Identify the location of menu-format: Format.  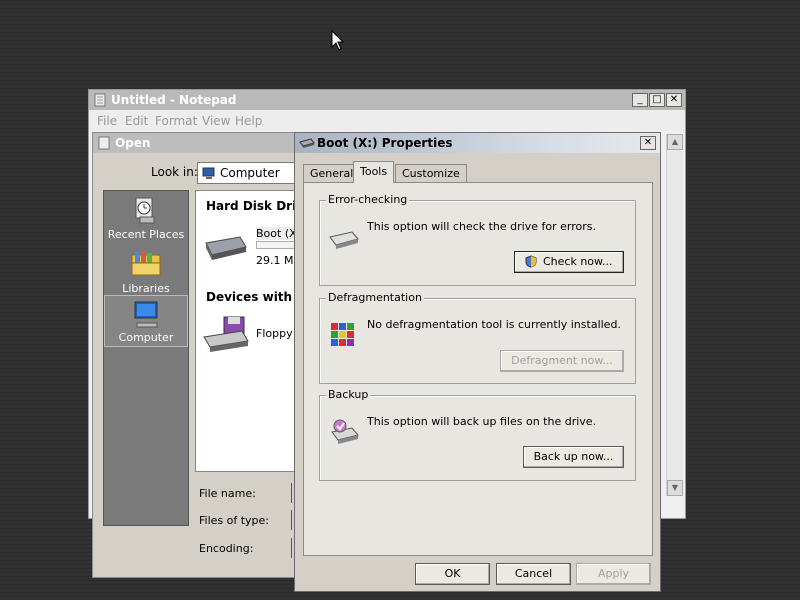
(176, 121).